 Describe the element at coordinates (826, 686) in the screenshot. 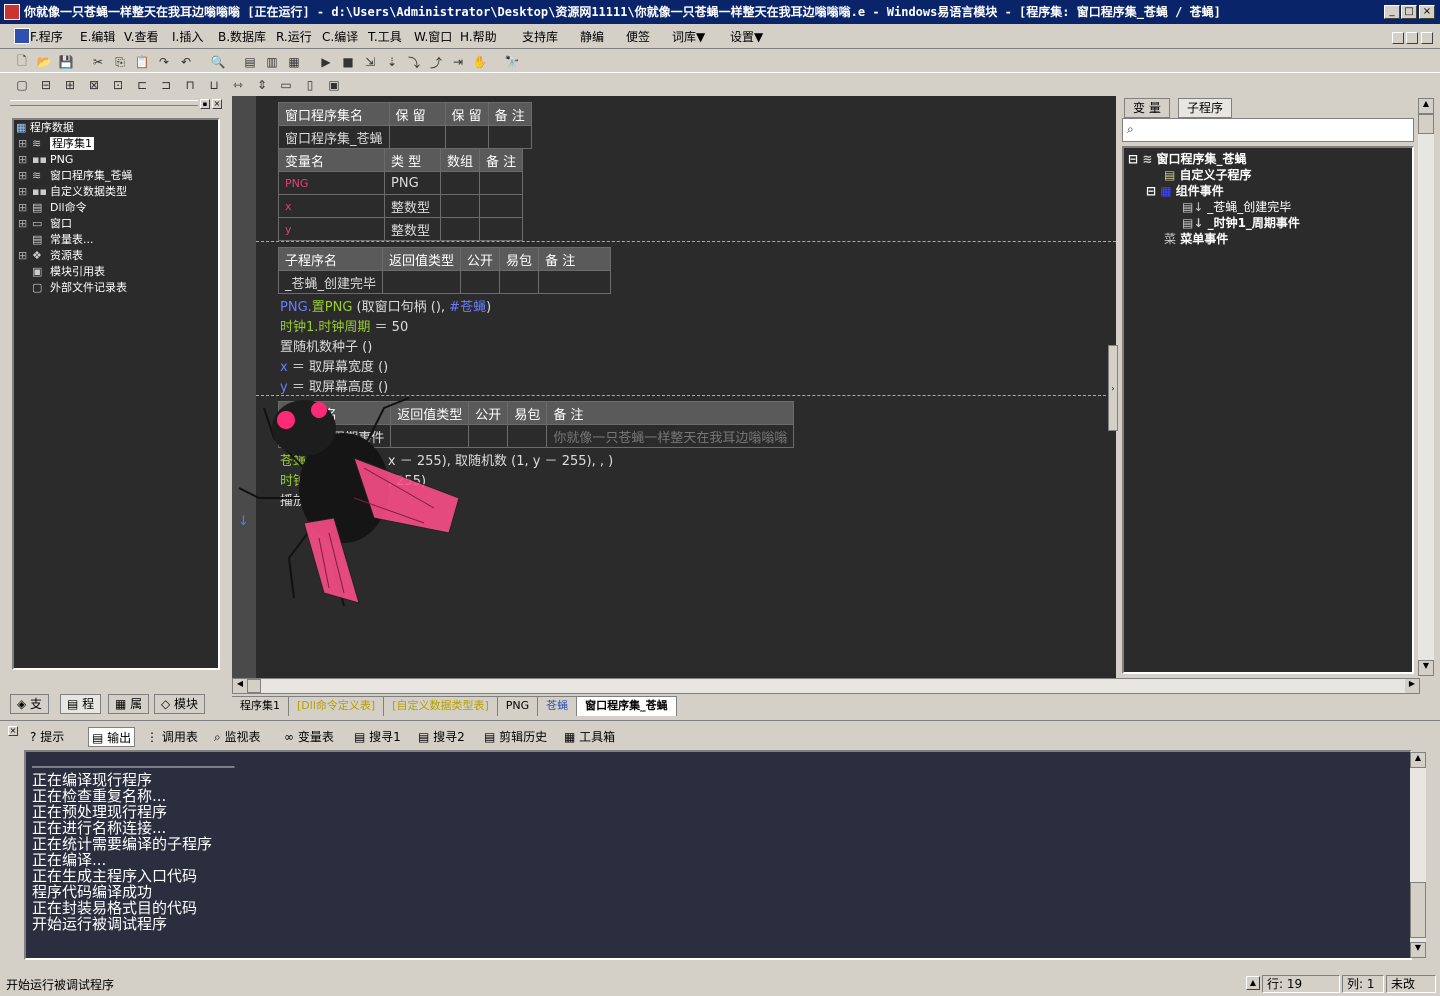

I see `editor-hscrollbar: ◀ ▶` at that location.